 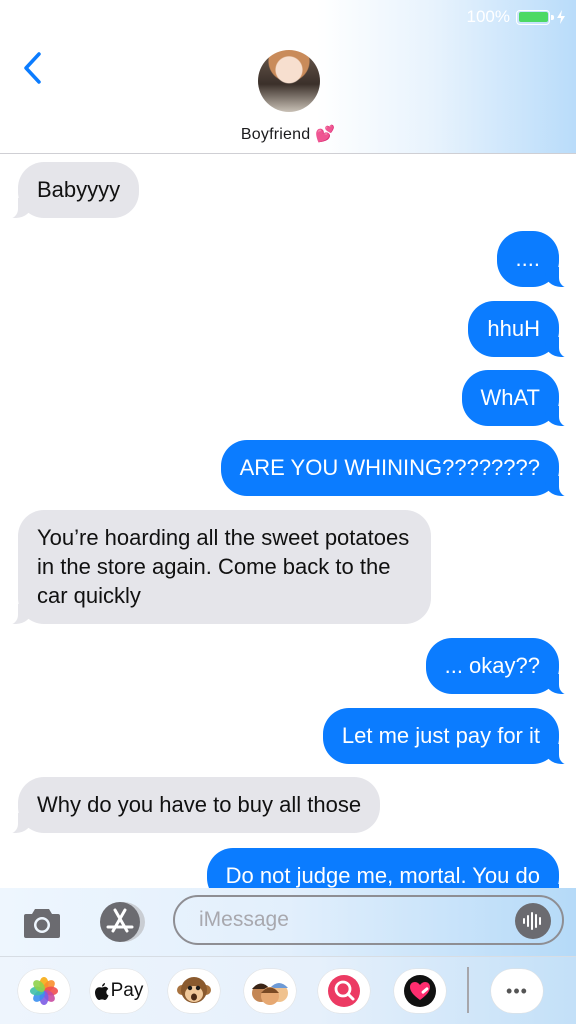 I want to click on composer-bar, so click(x=288, y=922).